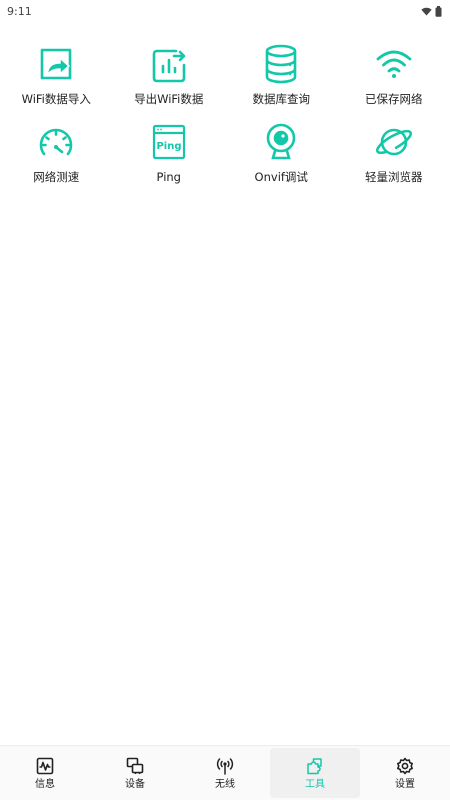  I want to click on webcam-icon, so click(281, 142).